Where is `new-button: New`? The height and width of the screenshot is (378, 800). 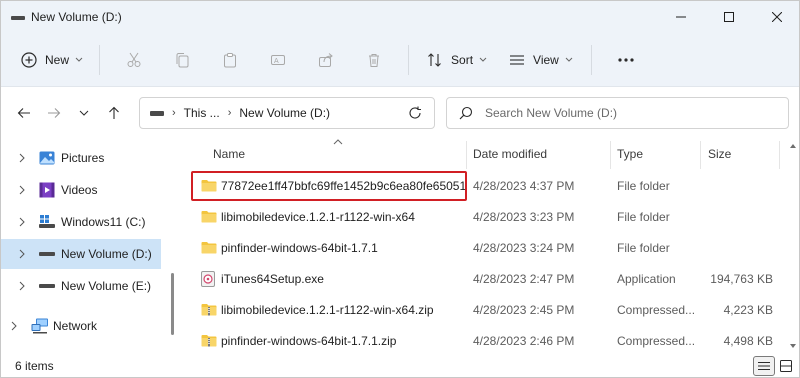 new-button: New is located at coordinates (52, 60).